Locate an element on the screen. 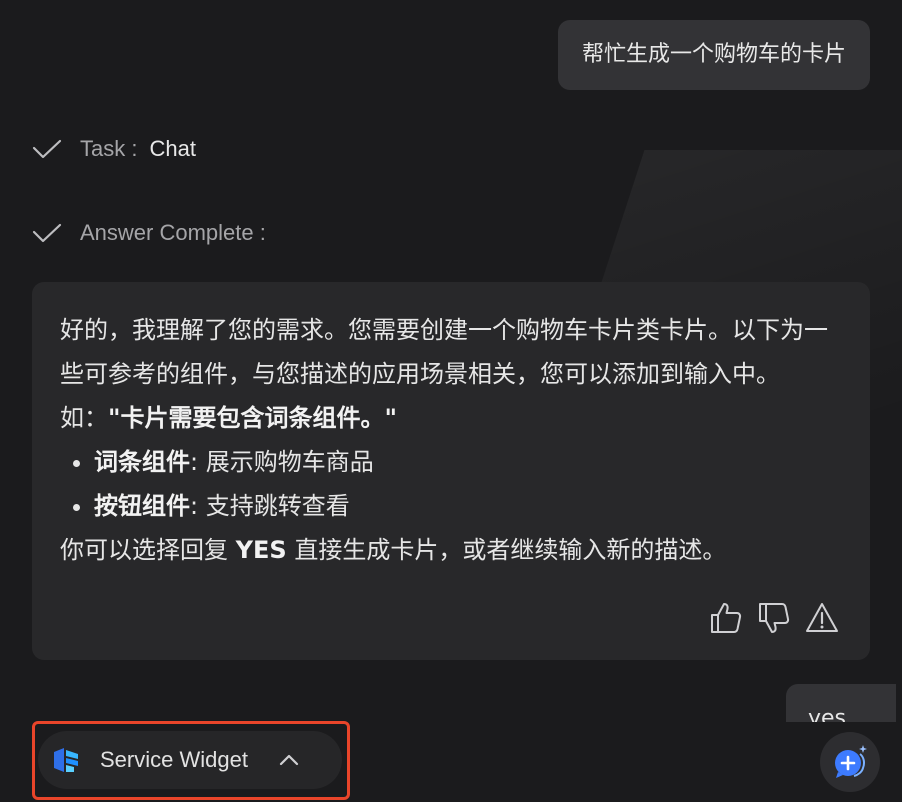 The width and height of the screenshot is (902, 802). answer-status-row: Answer Complete : is located at coordinates (149, 233).